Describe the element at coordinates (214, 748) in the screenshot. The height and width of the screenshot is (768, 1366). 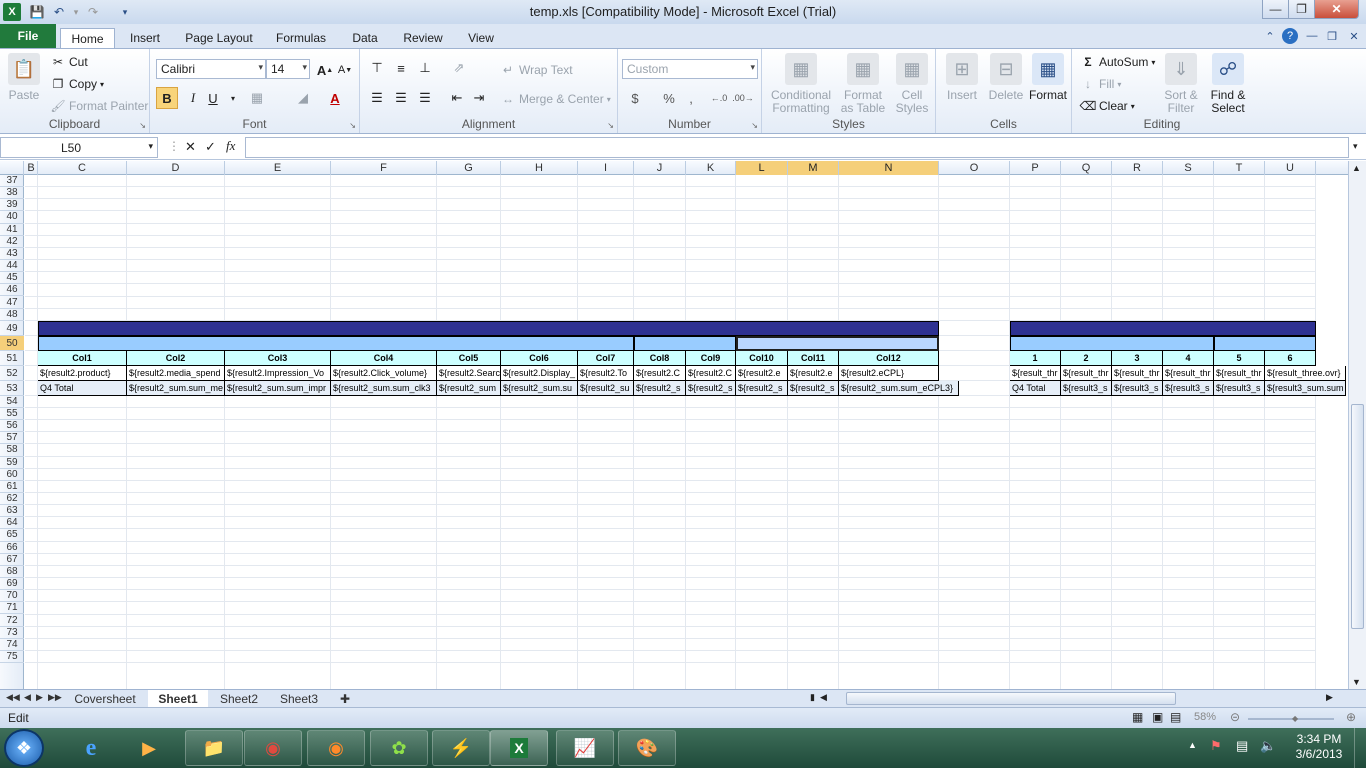
I see `explorer-icon: 📁` at that location.